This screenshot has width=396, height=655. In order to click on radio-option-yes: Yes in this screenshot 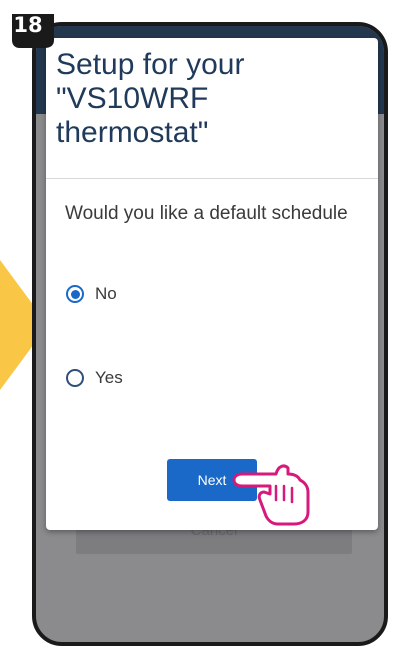, I will do `click(94, 378)`.